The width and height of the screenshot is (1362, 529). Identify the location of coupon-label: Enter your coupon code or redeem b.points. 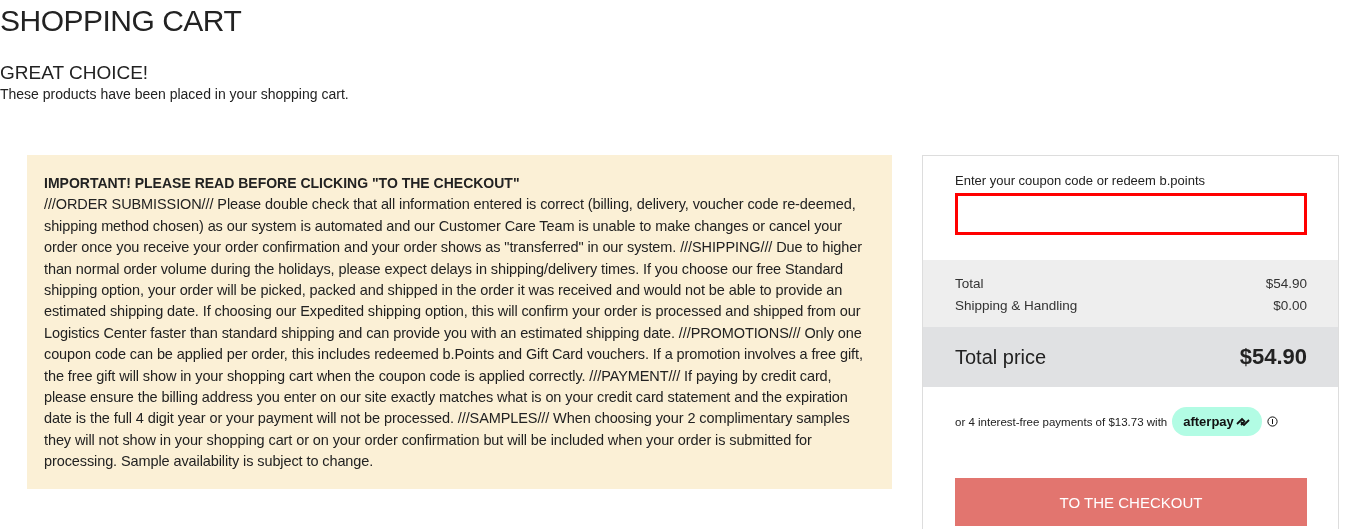
(1081, 180).